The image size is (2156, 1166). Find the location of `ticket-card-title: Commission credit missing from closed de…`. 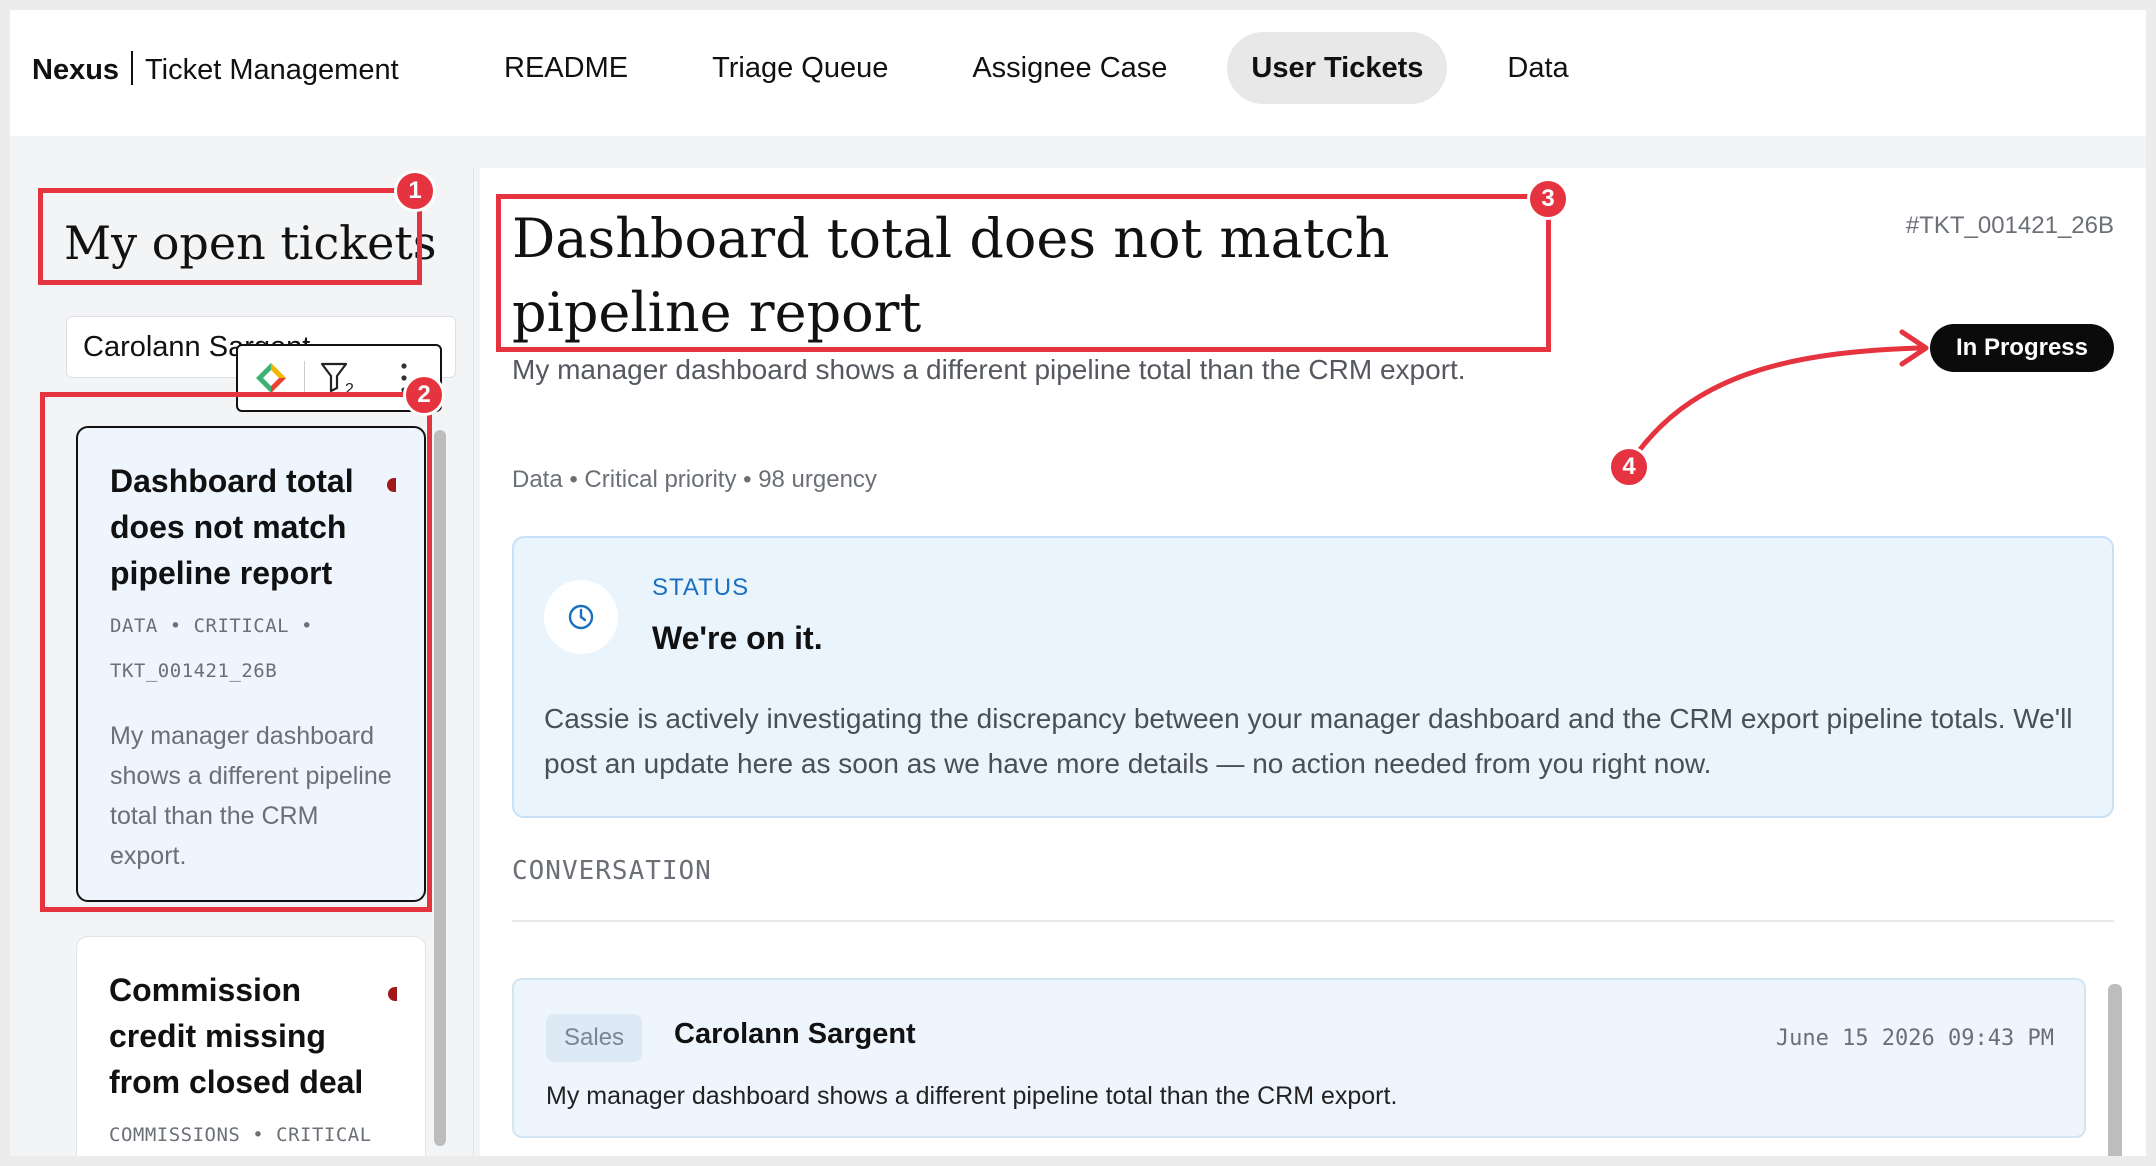

ticket-card-title: Commission credit missing from closed de… is located at coordinates (236, 1036).